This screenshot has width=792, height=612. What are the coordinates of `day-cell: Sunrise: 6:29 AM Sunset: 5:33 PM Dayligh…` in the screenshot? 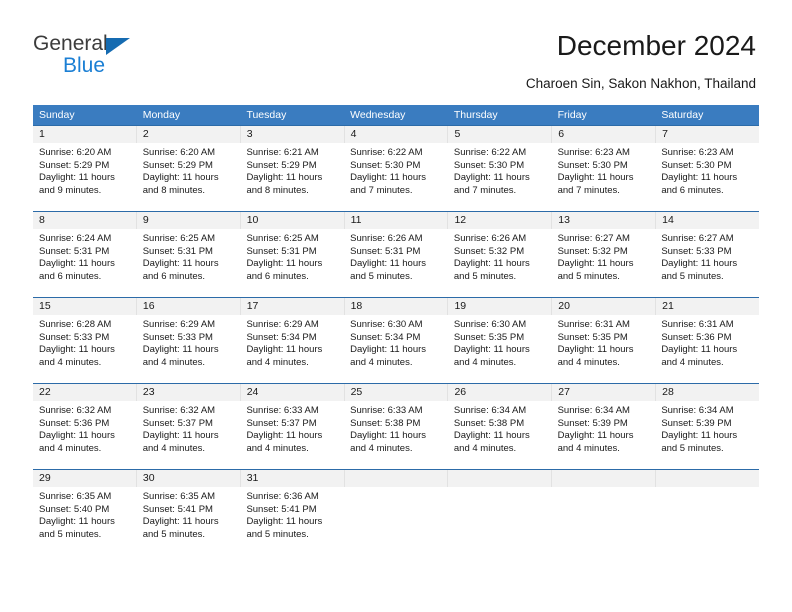 It's located at (189, 349).